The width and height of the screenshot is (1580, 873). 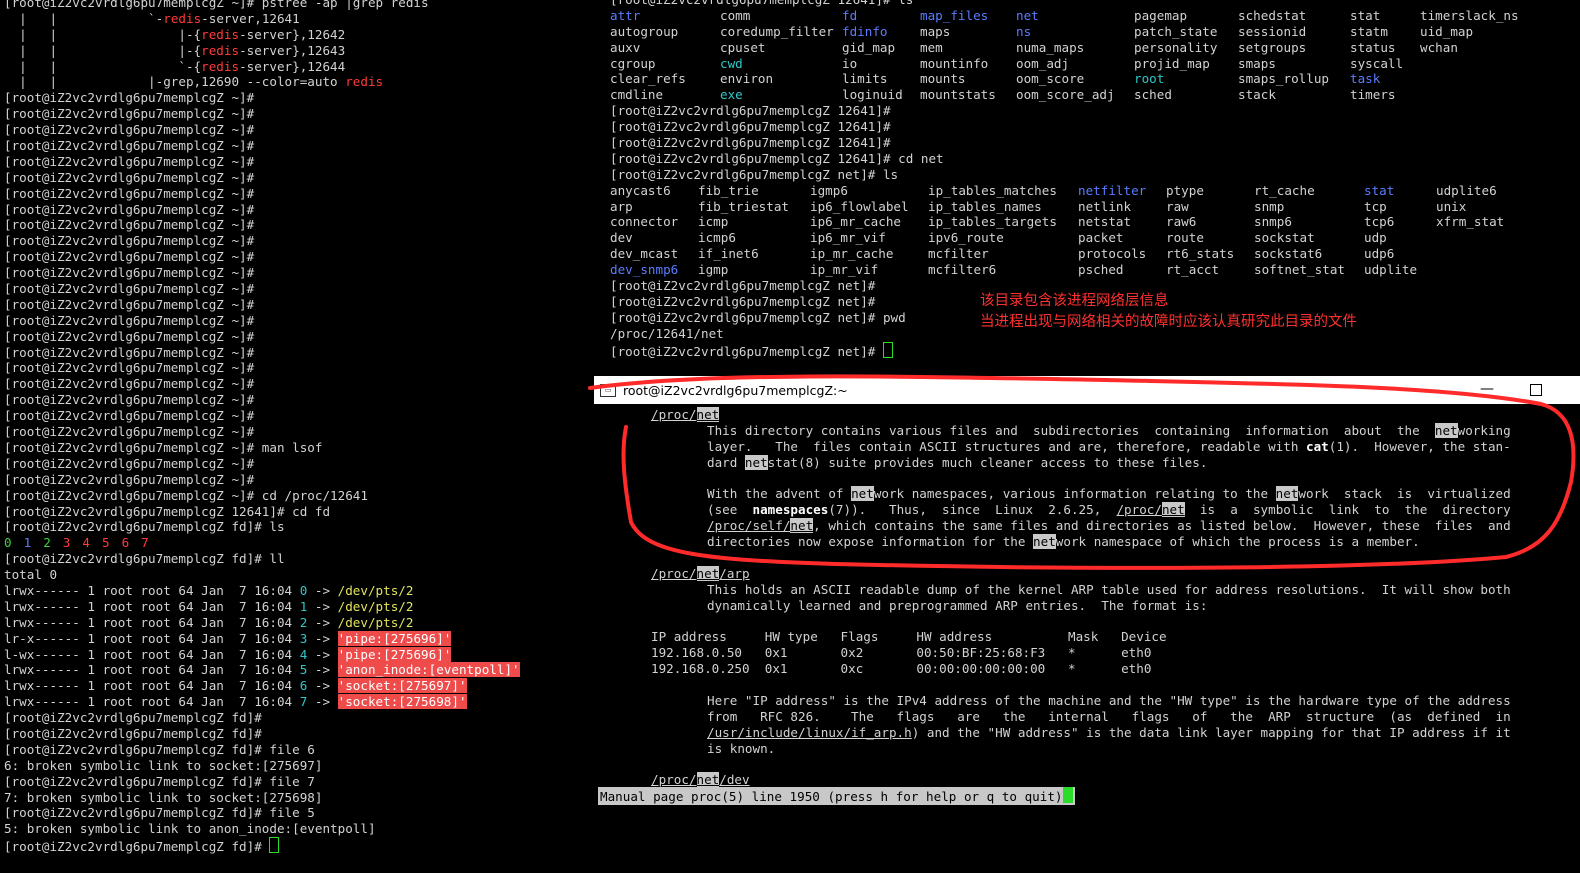 I want to click on dir-entry: fd, so click(x=850, y=15).